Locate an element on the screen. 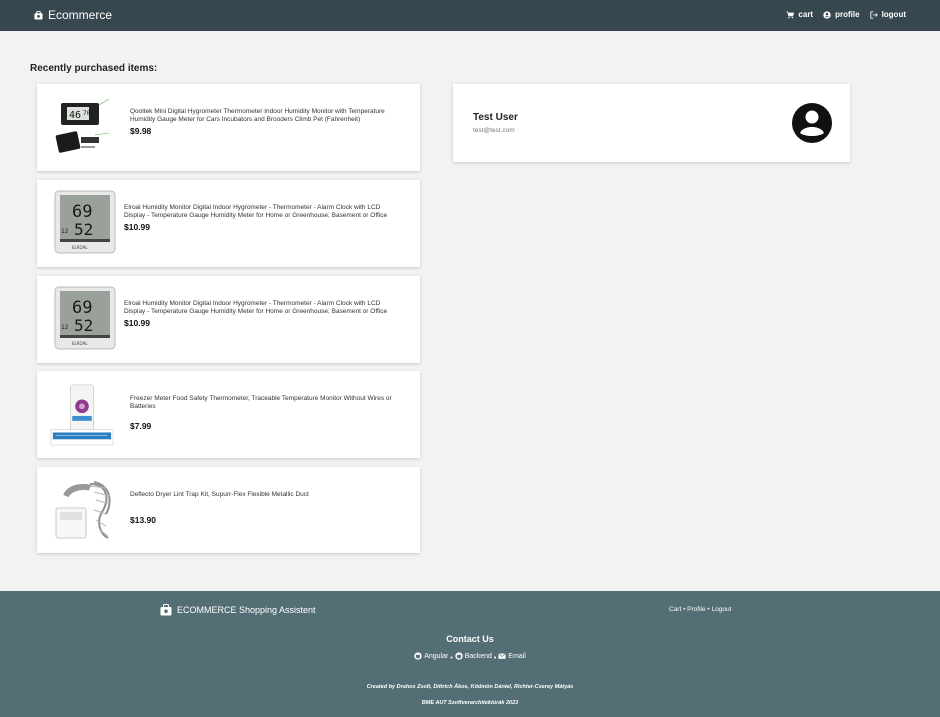  mini-hygrometer-image: 46 70 is located at coordinates (82, 128).